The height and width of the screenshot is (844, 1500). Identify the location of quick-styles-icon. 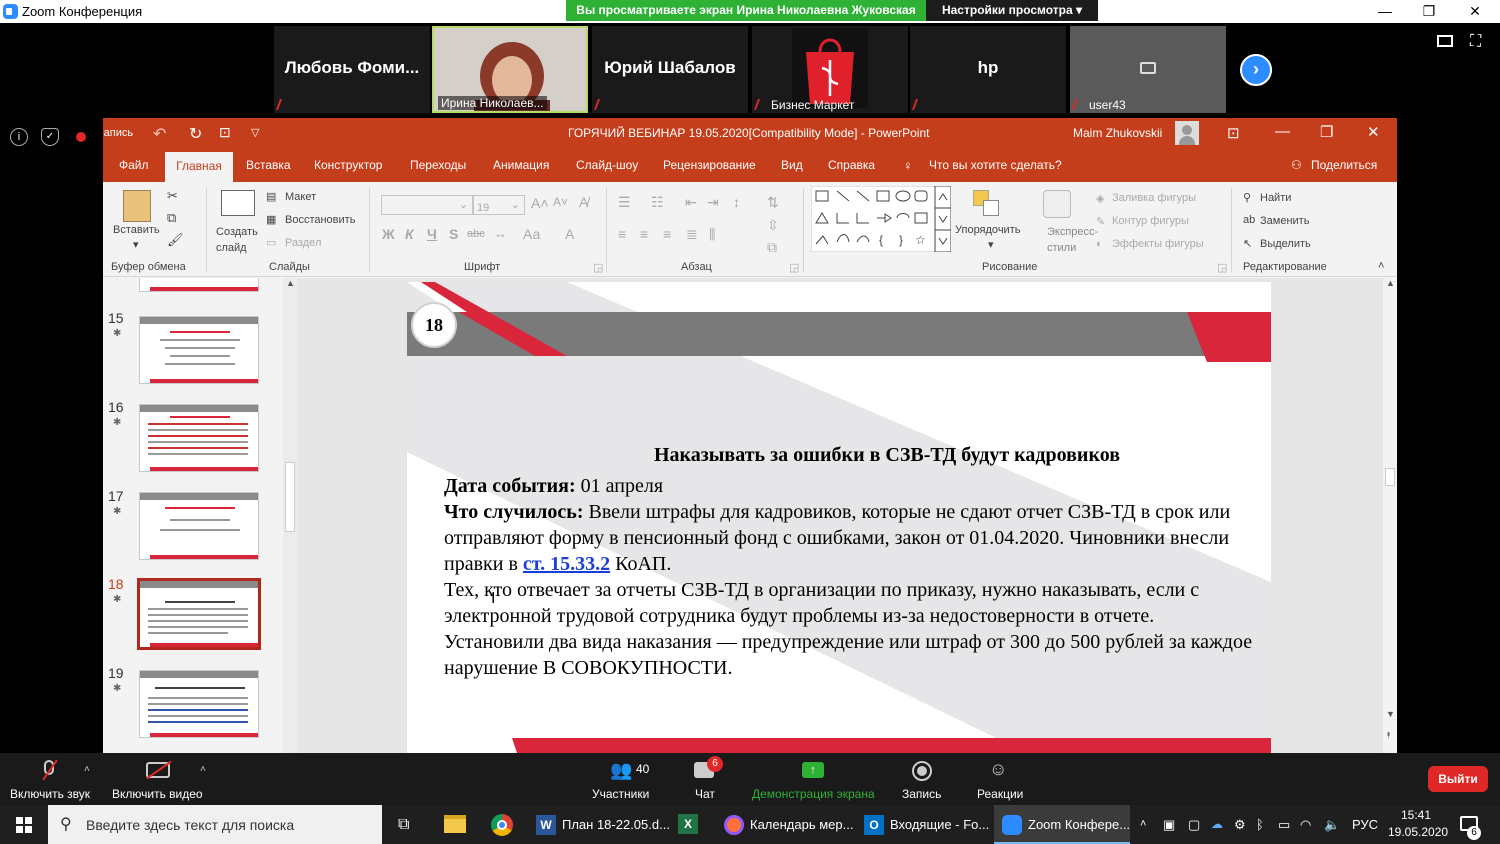
(1057, 204).